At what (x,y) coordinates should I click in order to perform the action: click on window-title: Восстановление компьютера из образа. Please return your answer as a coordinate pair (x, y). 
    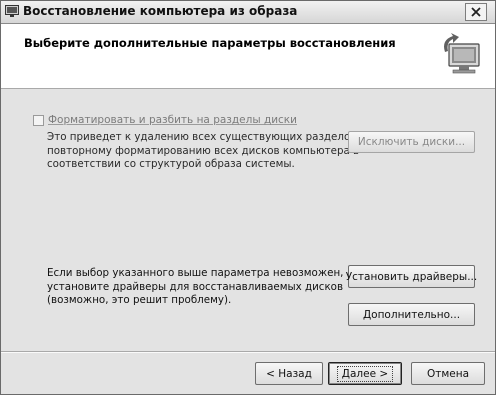
    Looking at the image, I should click on (160, 11).